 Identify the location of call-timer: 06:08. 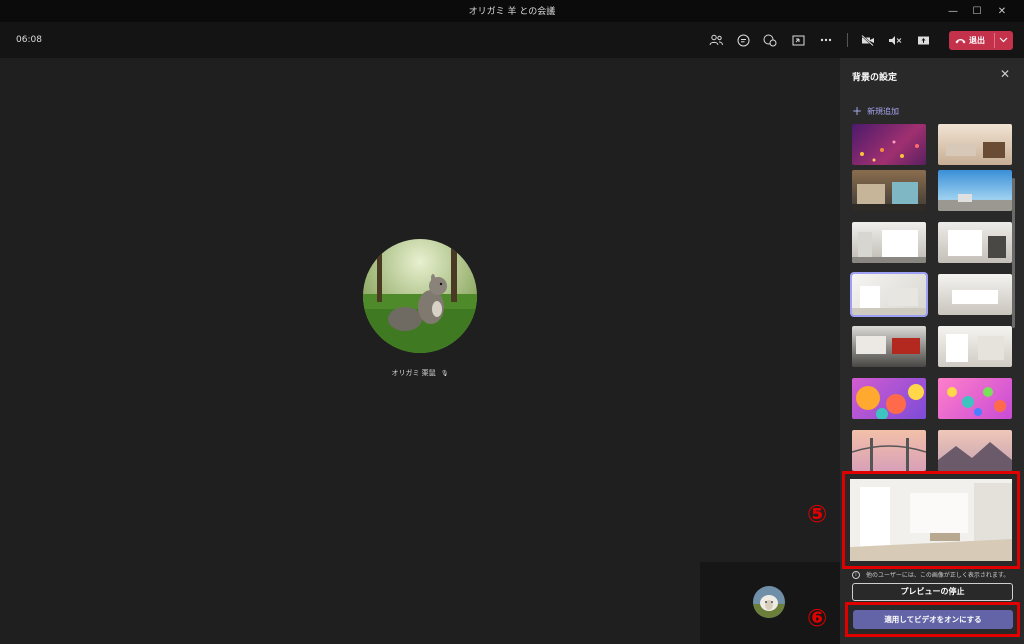
(29, 40).